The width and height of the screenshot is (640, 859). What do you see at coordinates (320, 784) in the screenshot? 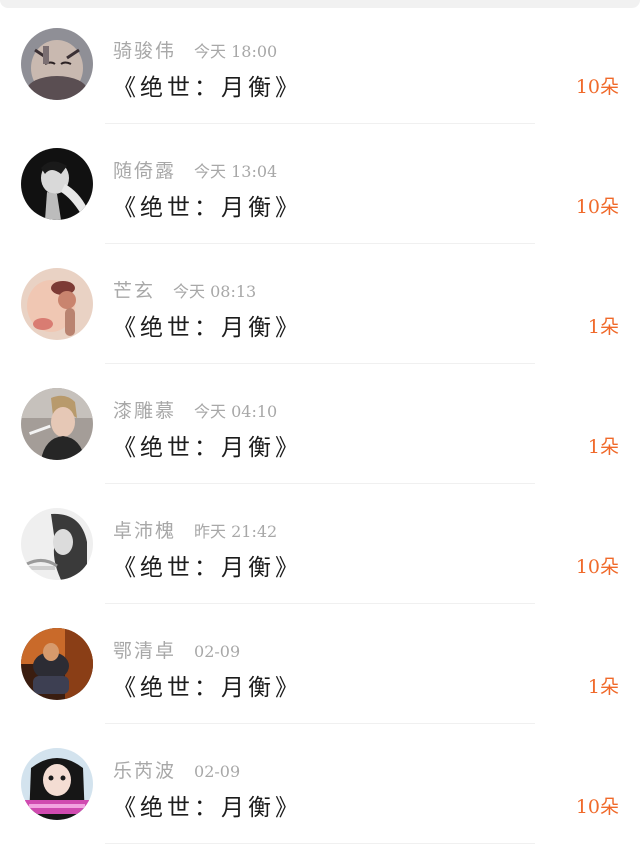
I see `list-item: 乐芮波 02-09 《绝世：月衡》 10朵` at bounding box center [320, 784].